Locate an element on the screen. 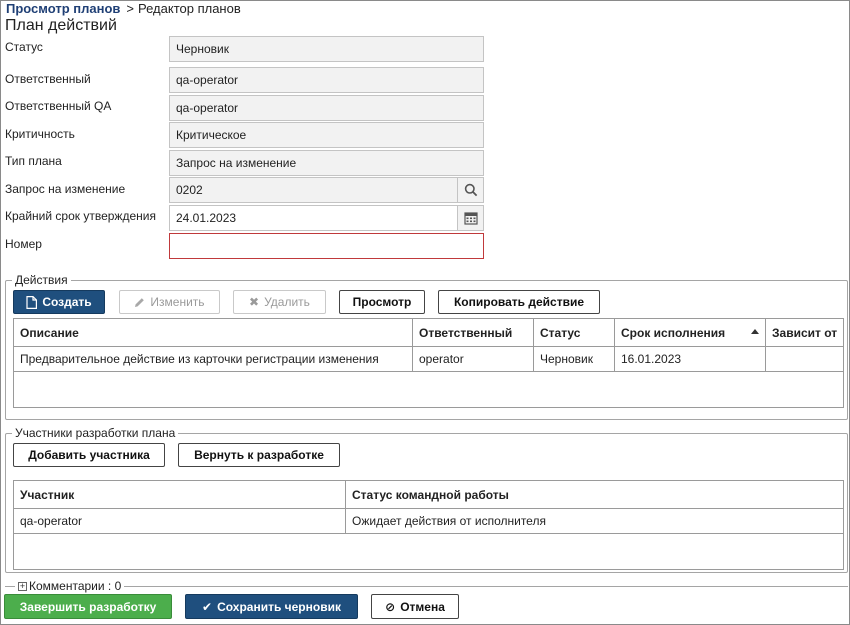 Image resolution: width=850 pixels, height=625 pixels. status-field: Черновик is located at coordinates (326, 49).